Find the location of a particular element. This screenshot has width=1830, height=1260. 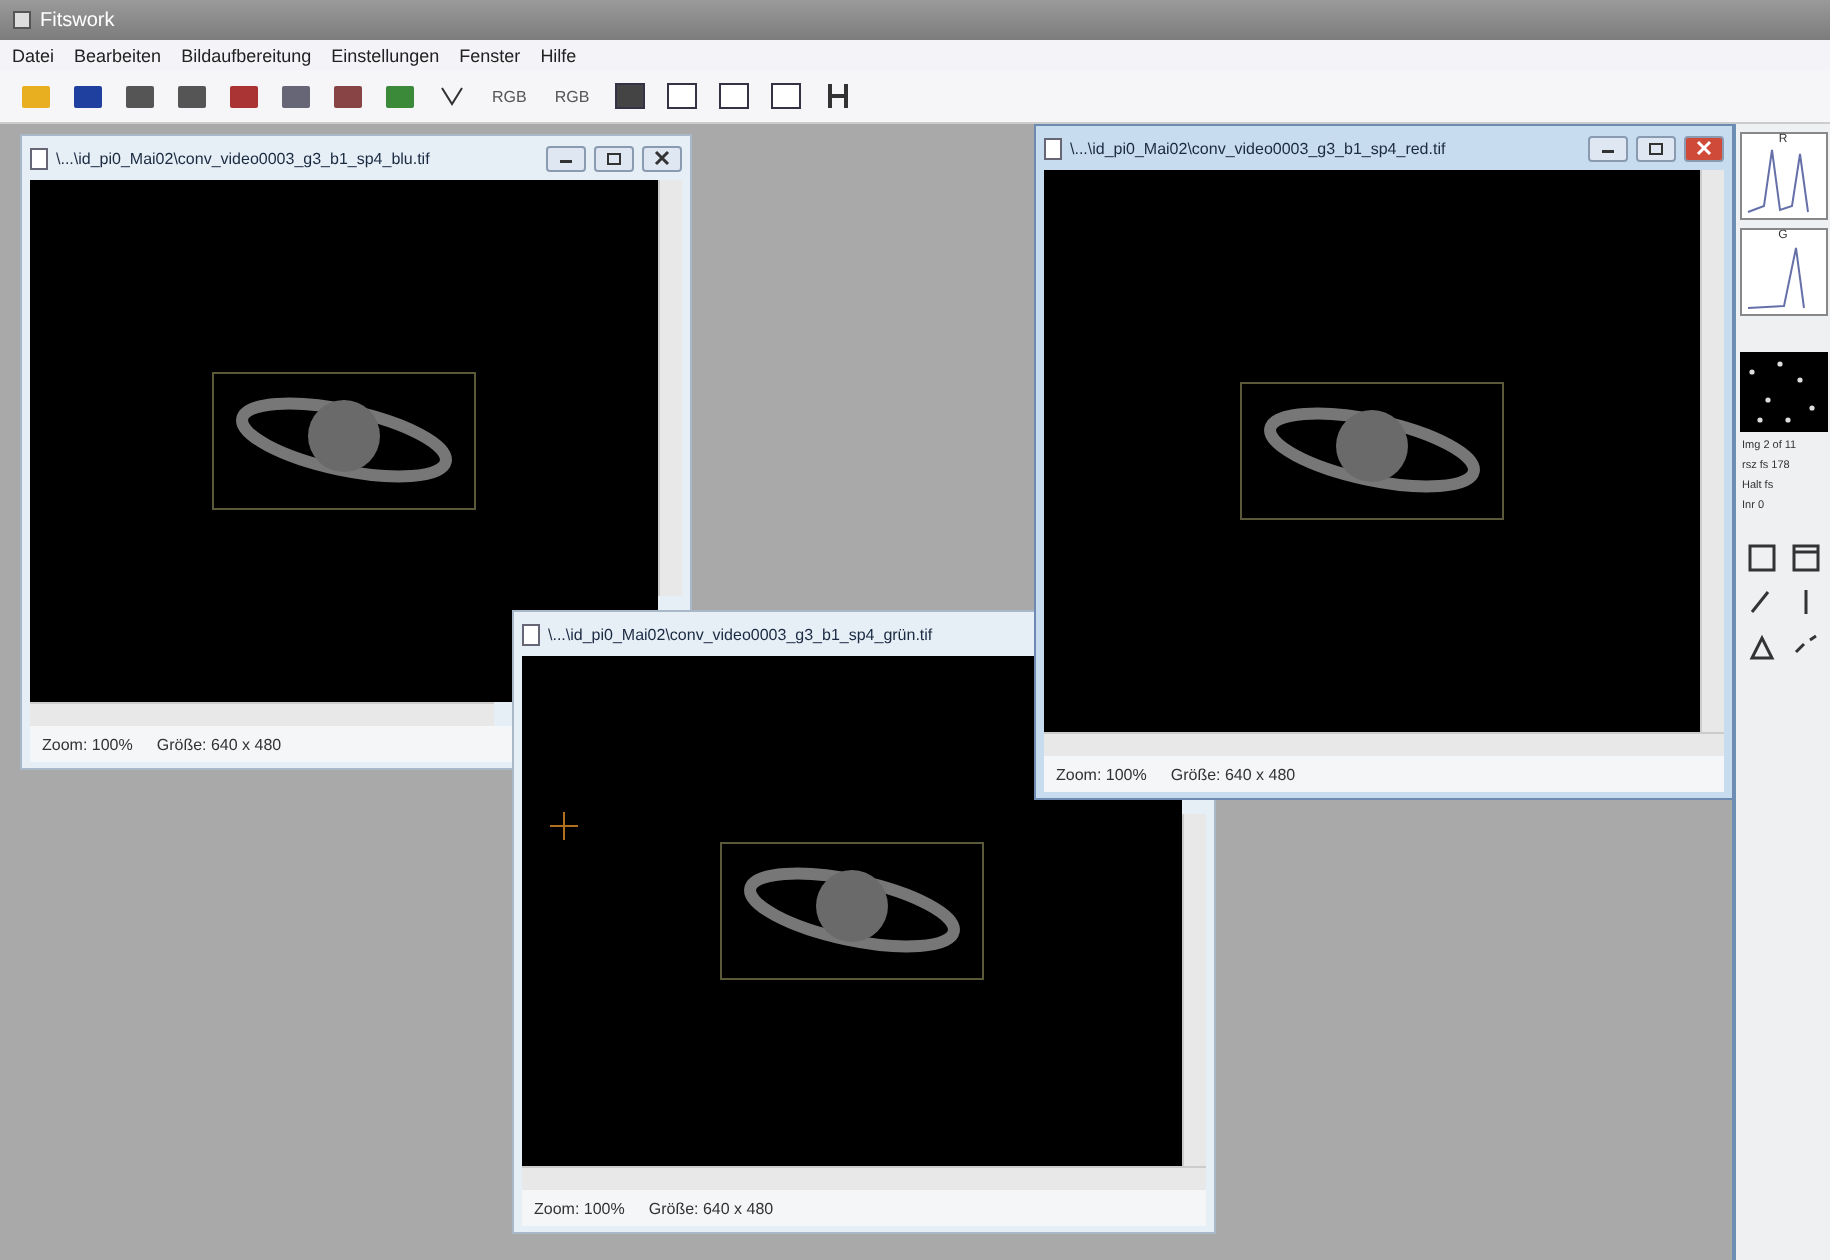

menu-item: Datei is located at coordinates (33, 55).